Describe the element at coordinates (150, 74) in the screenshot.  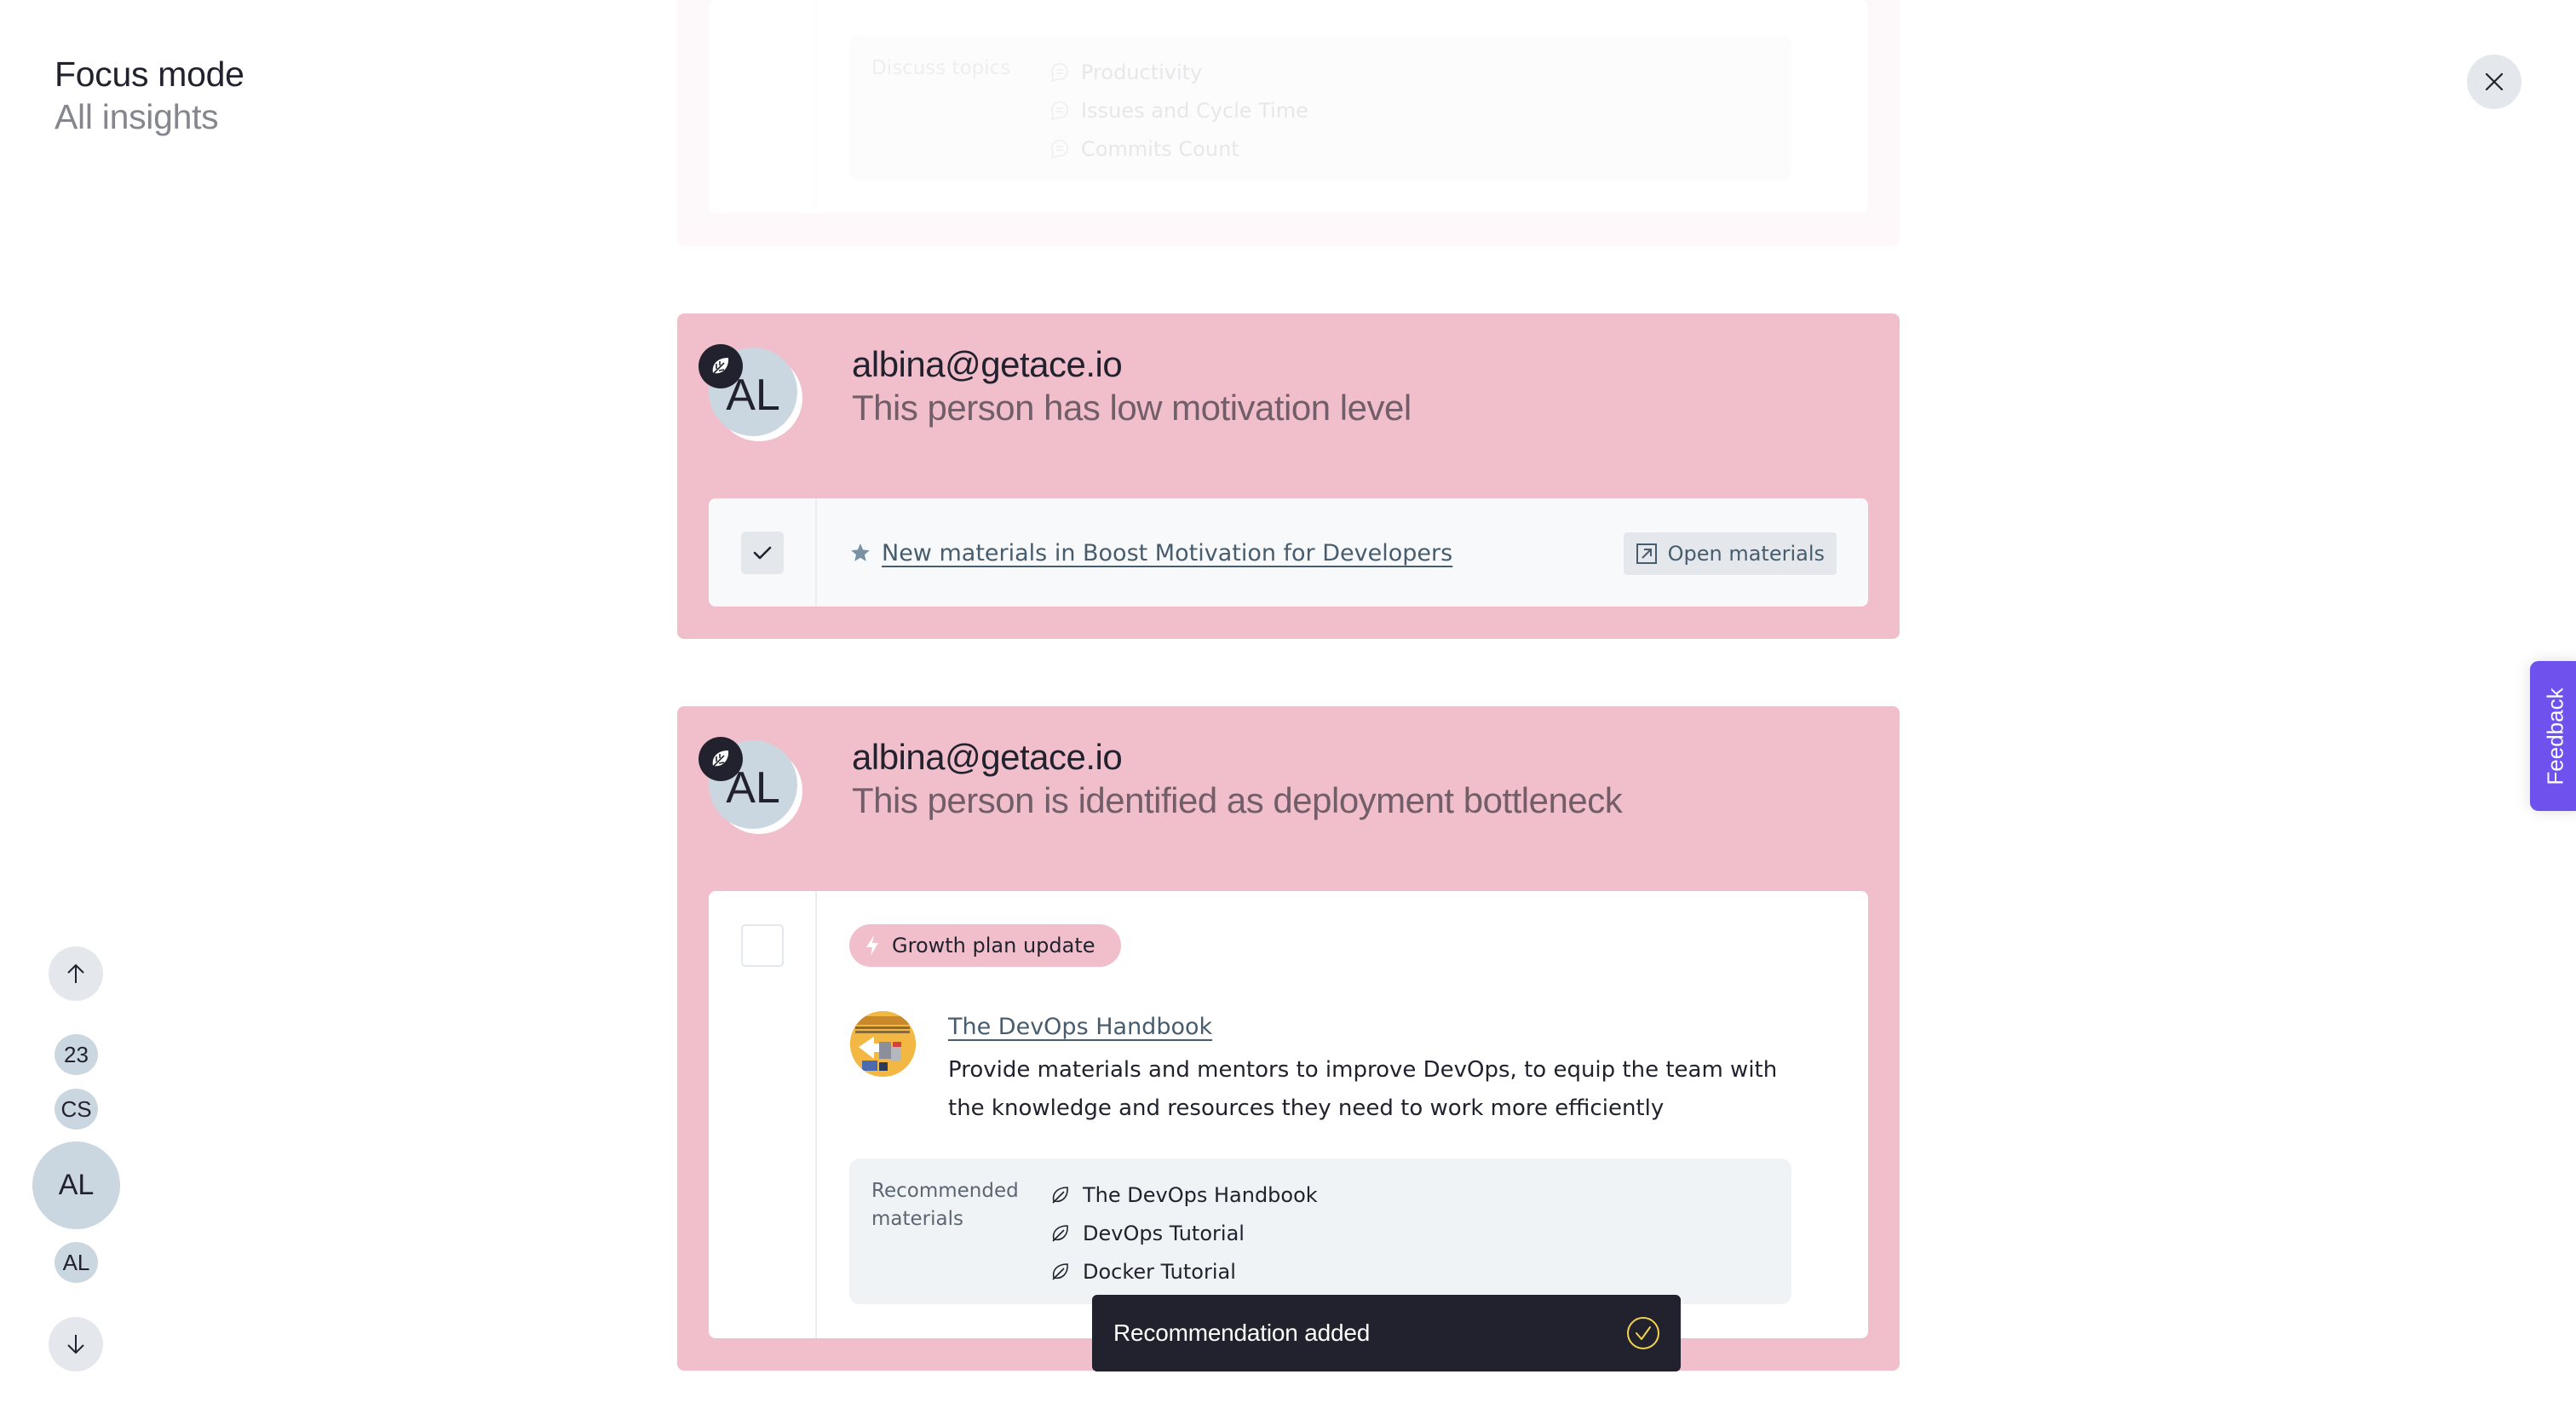
I see `page-title: Focus mode` at that location.